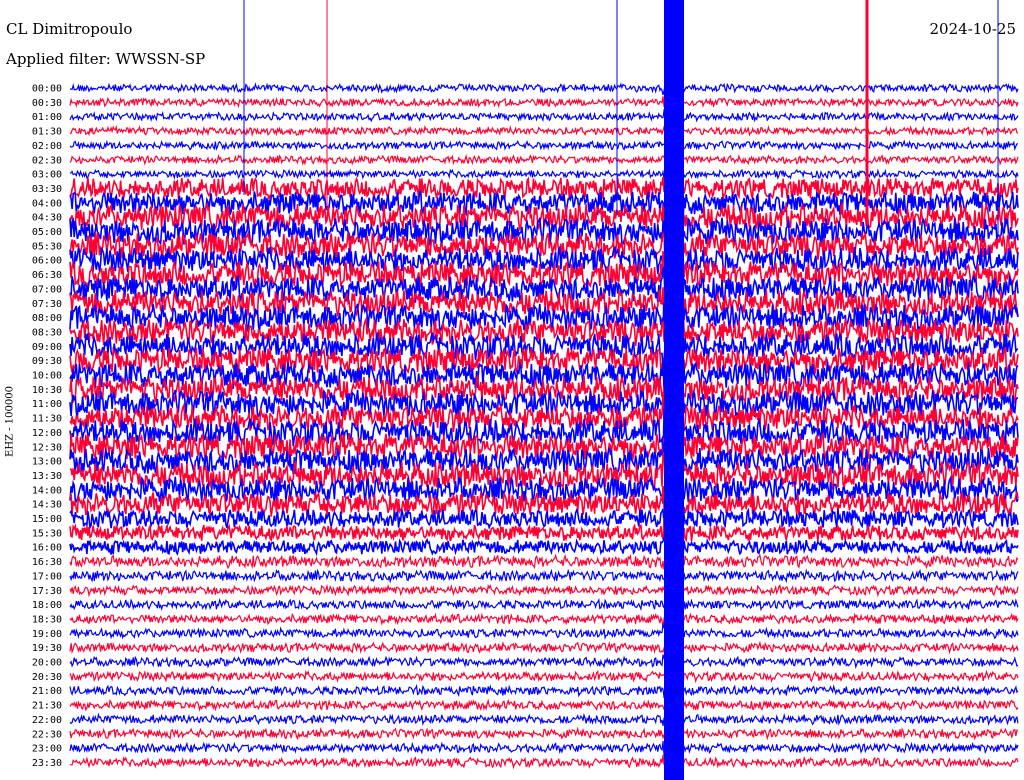  I want to click on time-tick-label: 03:00, so click(47, 175).